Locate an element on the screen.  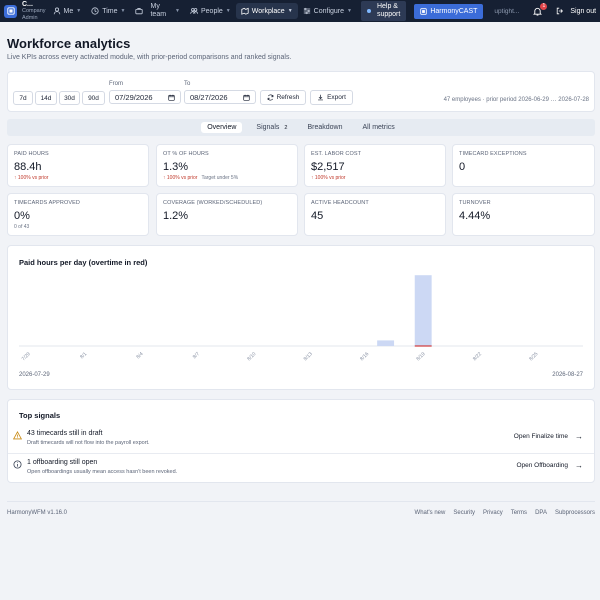
people-icon is located at coordinates (194, 11).